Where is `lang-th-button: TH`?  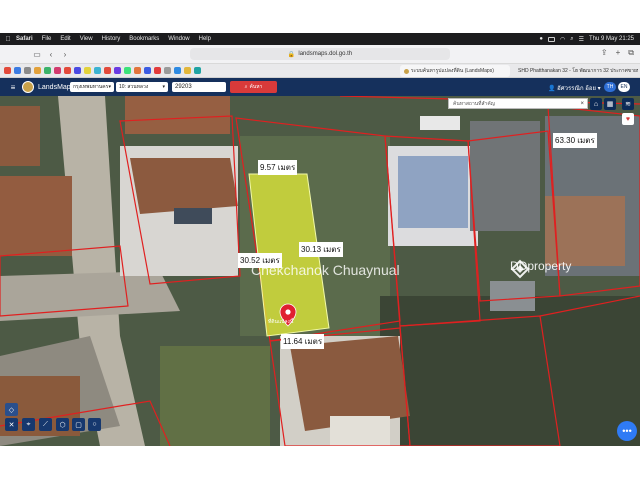 lang-th-button: TH is located at coordinates (610, 87).